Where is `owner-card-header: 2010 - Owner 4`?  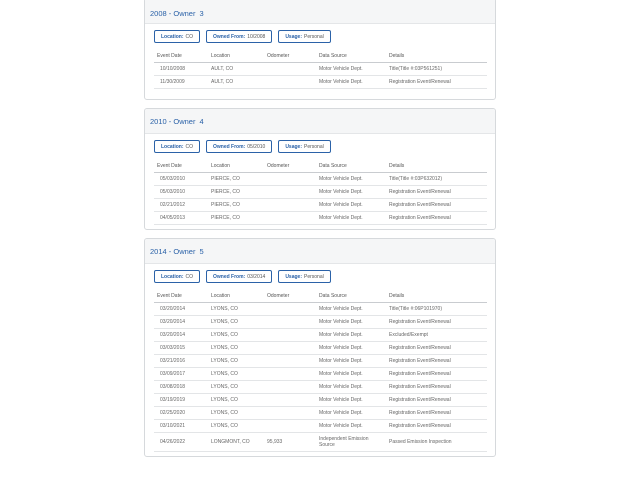 owner-card-header: 2010 - Owner 4 is located at coordinates (320, 121).